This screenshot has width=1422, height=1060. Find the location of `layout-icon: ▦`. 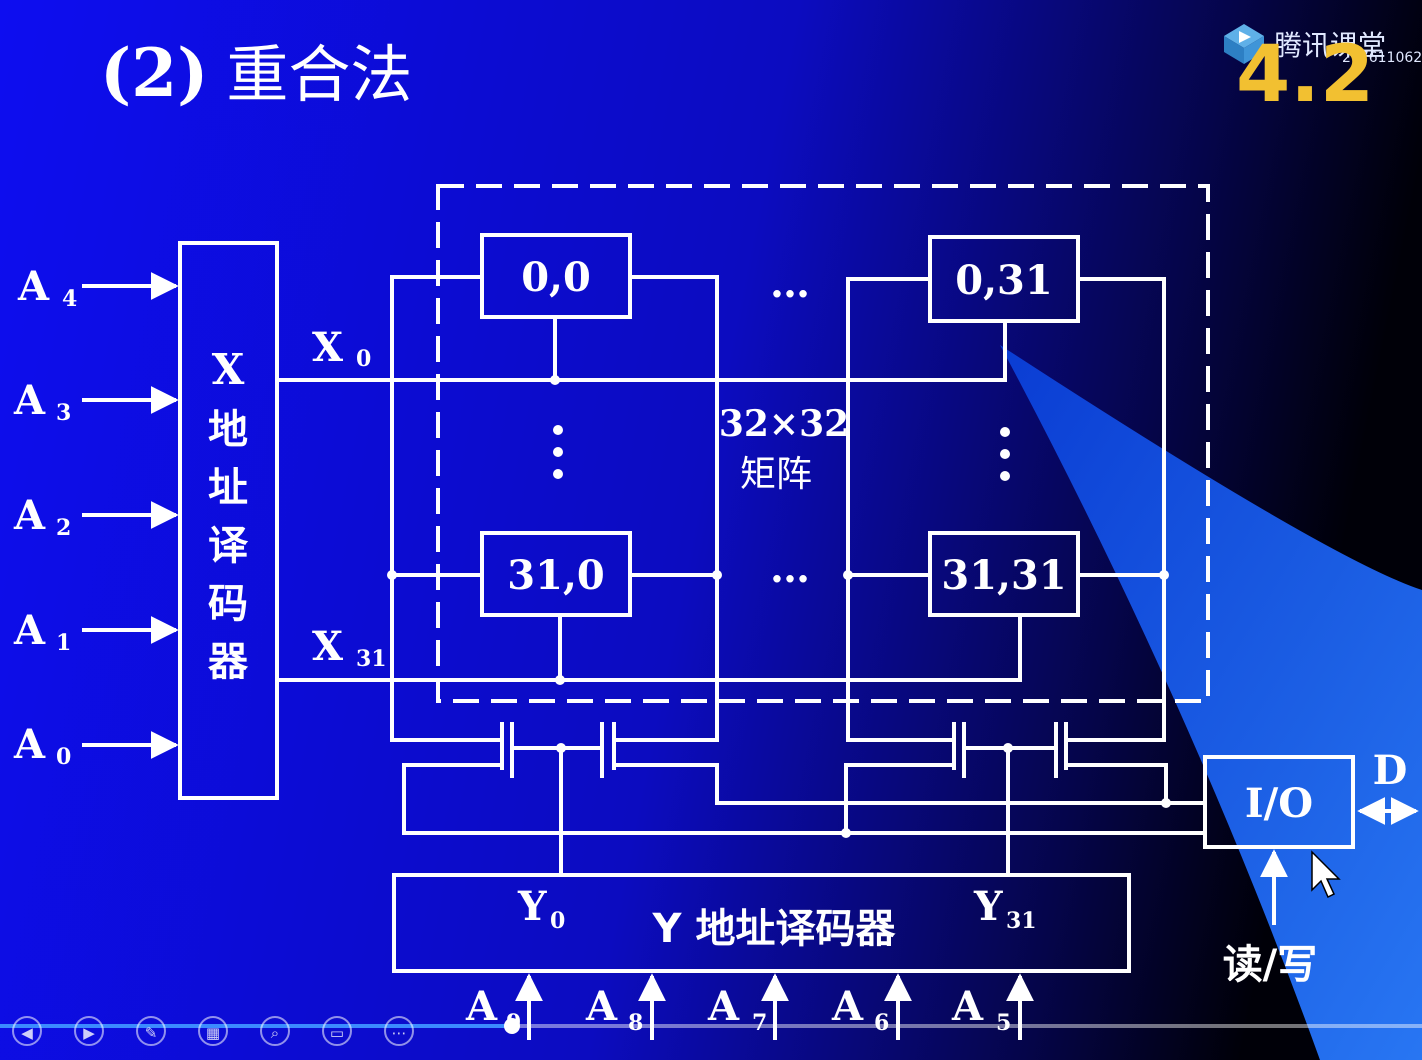

layout-icon: ▦ is located at coordinates (213, 1033).